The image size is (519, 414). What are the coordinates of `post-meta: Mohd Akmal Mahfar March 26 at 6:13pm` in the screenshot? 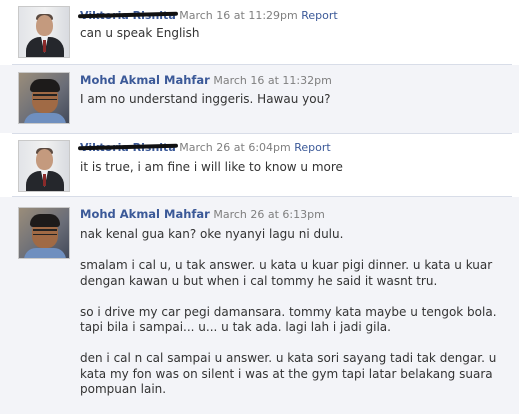 It's located at (202, 214).